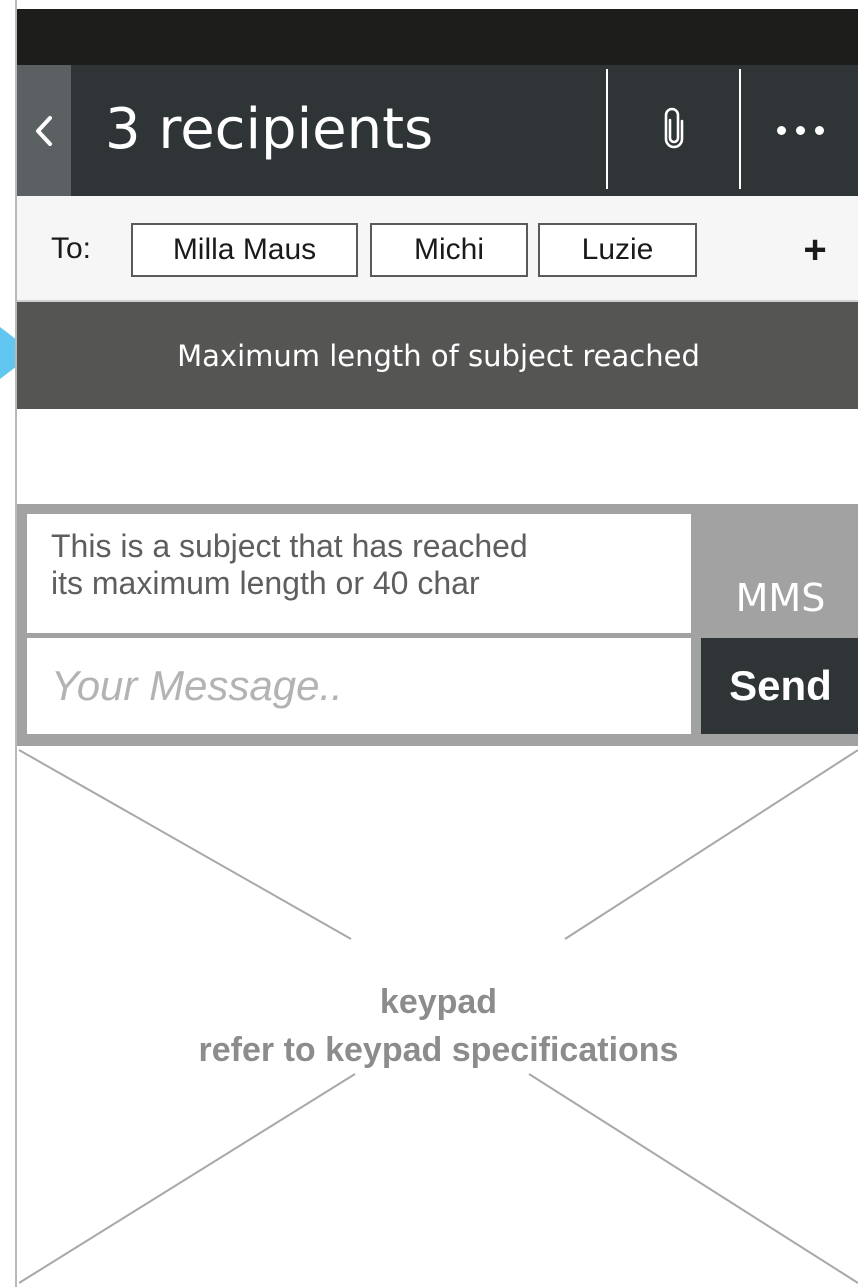  I want to click on recipient-chip: Milla Maus, so click(244, 250).